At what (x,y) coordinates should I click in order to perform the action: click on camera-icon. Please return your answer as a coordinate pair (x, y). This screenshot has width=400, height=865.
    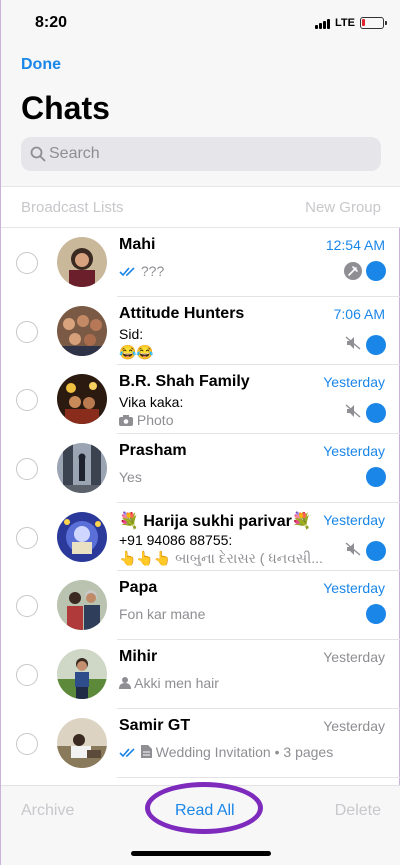
    Looking at the image, I should click on (126, 421).